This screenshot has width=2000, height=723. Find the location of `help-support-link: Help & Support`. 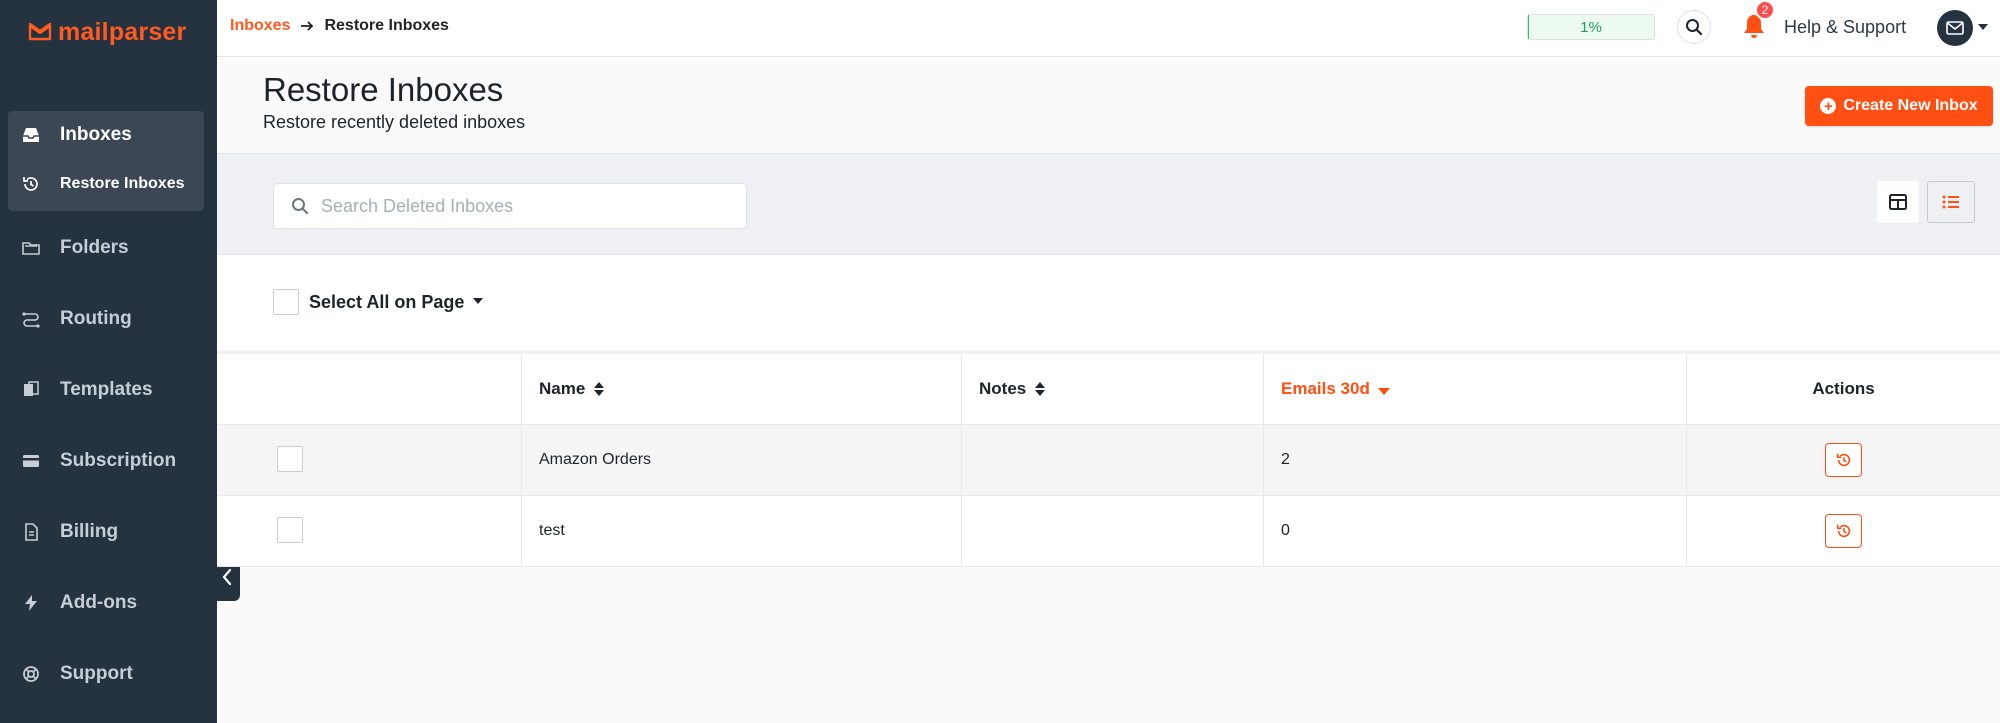

help-support-link: Help & Support is located at coordinates (1845, 27).